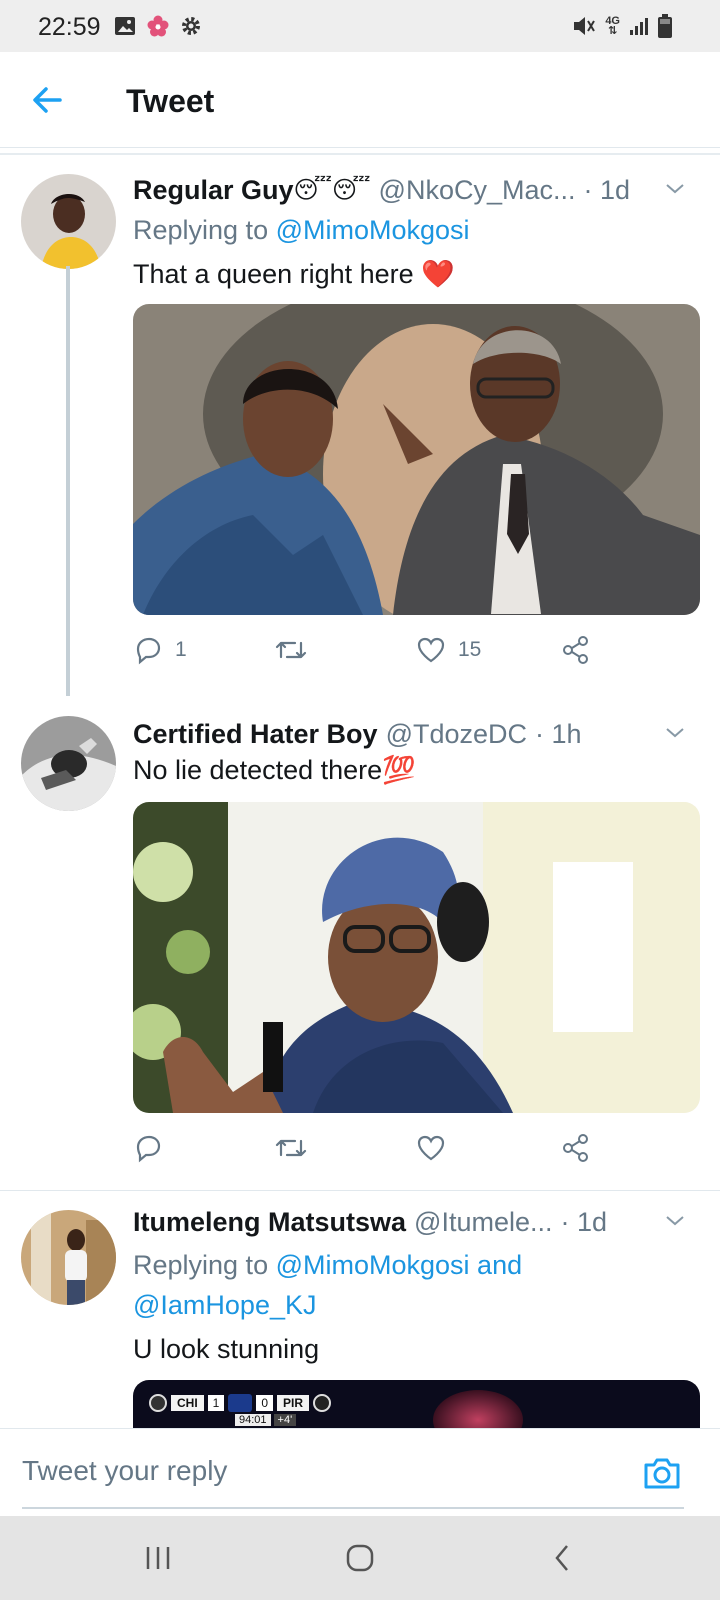  I want to click on like-button, so click(437, 1148).